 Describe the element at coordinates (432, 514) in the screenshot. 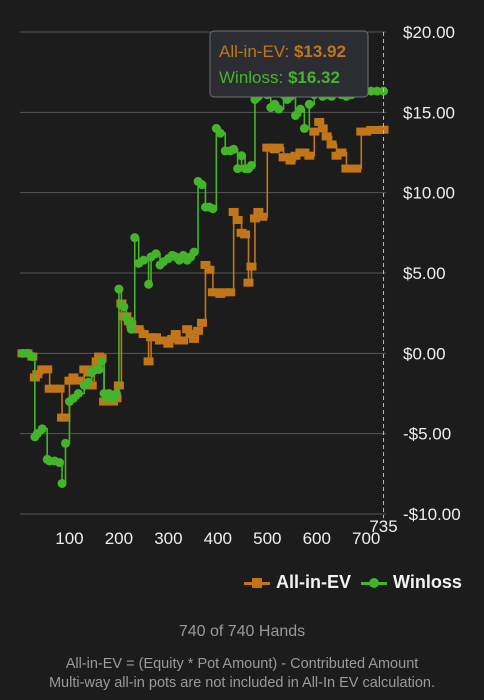

I see `y-tick-label: -$10.00` at that location.